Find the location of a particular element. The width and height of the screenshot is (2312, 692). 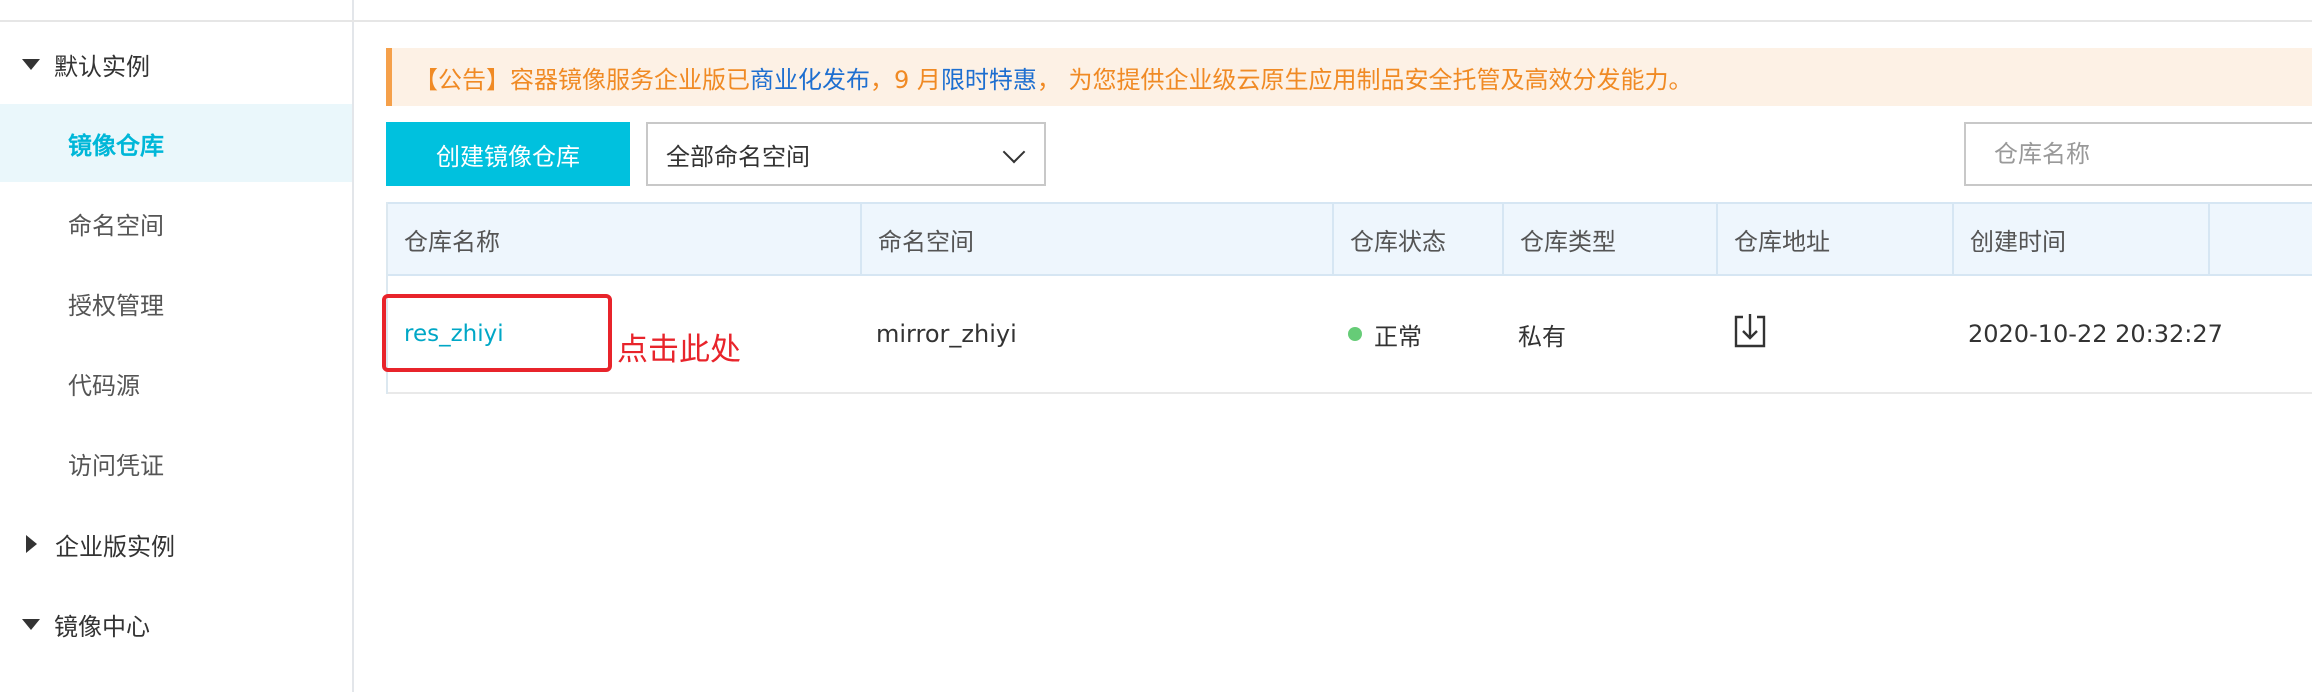

notice-link-limited-offer: 限时特惠 is located at coordinates (989, 77).